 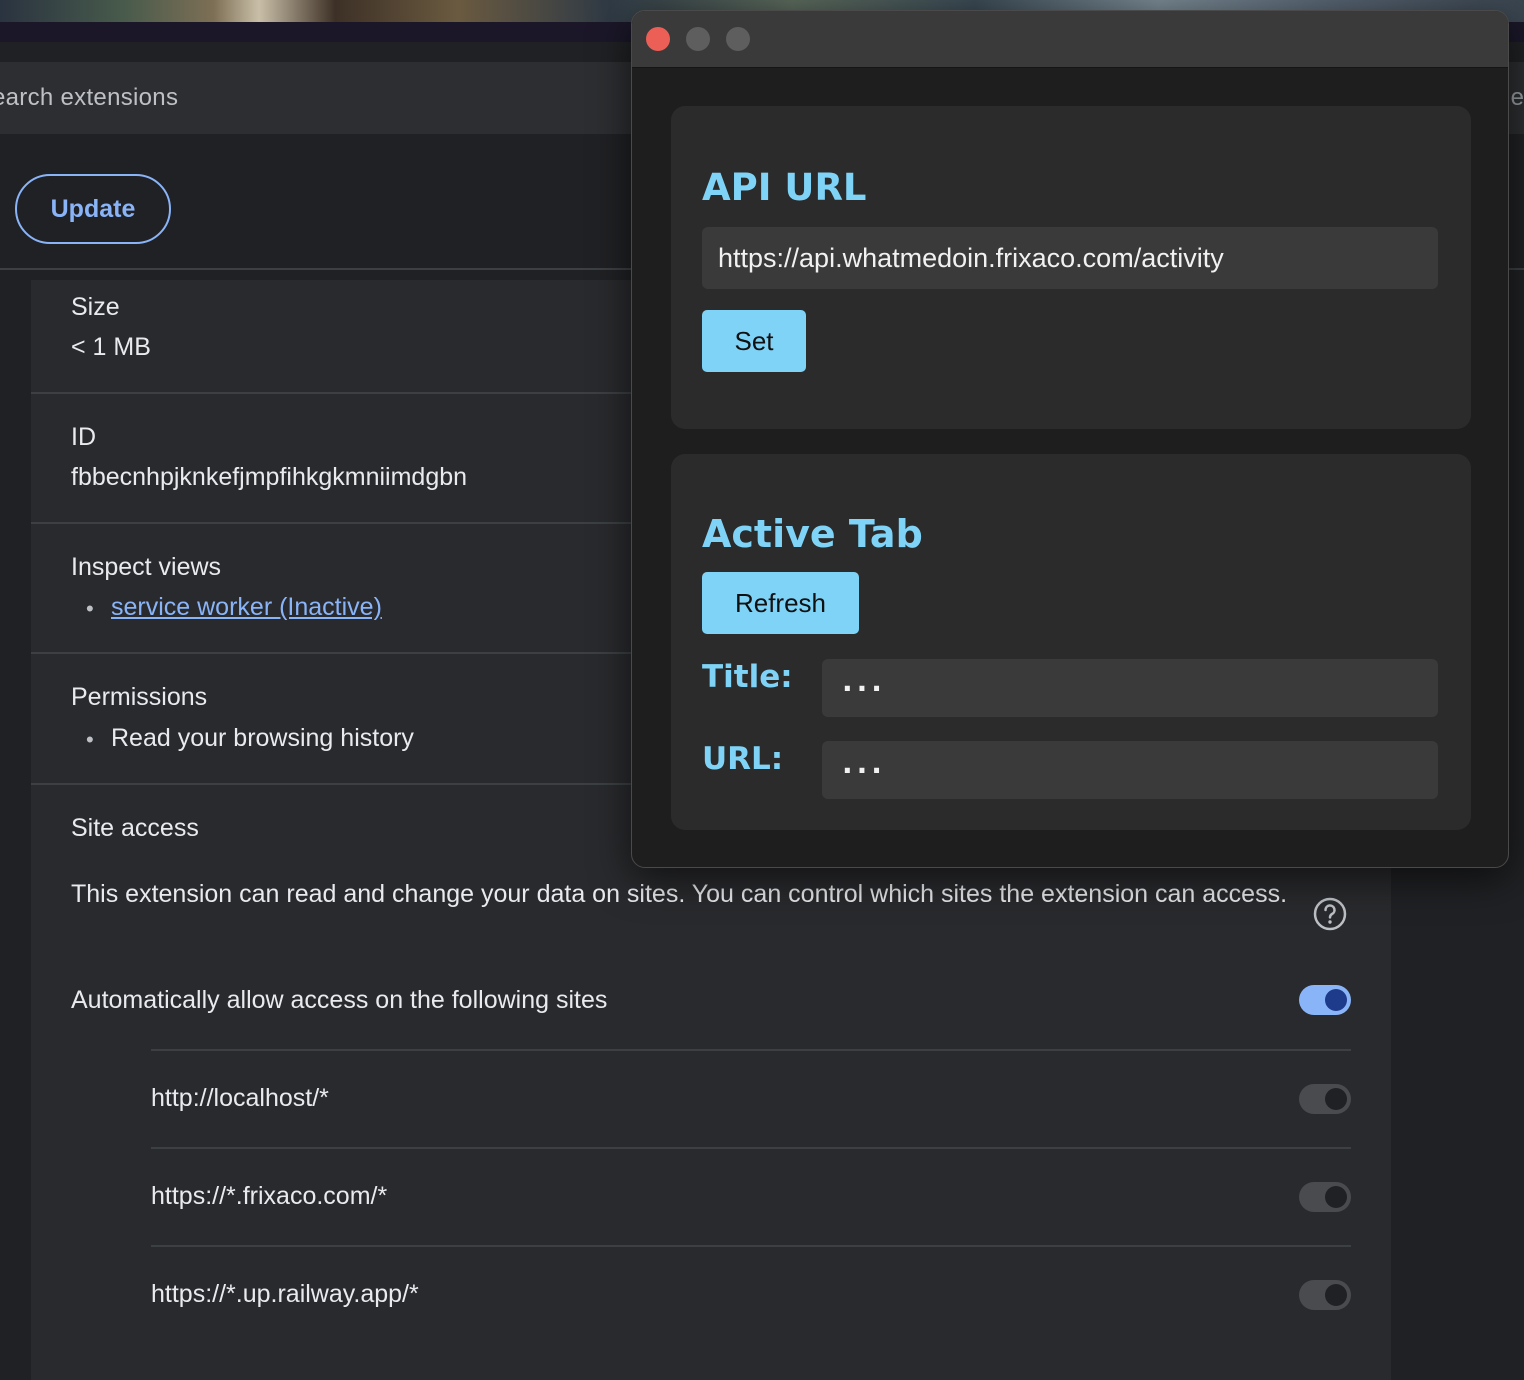 What do you see at coordinates (780, 603) in the screenshot?
I see `refresh-button: Refresh` at bounding box center [780, 603].